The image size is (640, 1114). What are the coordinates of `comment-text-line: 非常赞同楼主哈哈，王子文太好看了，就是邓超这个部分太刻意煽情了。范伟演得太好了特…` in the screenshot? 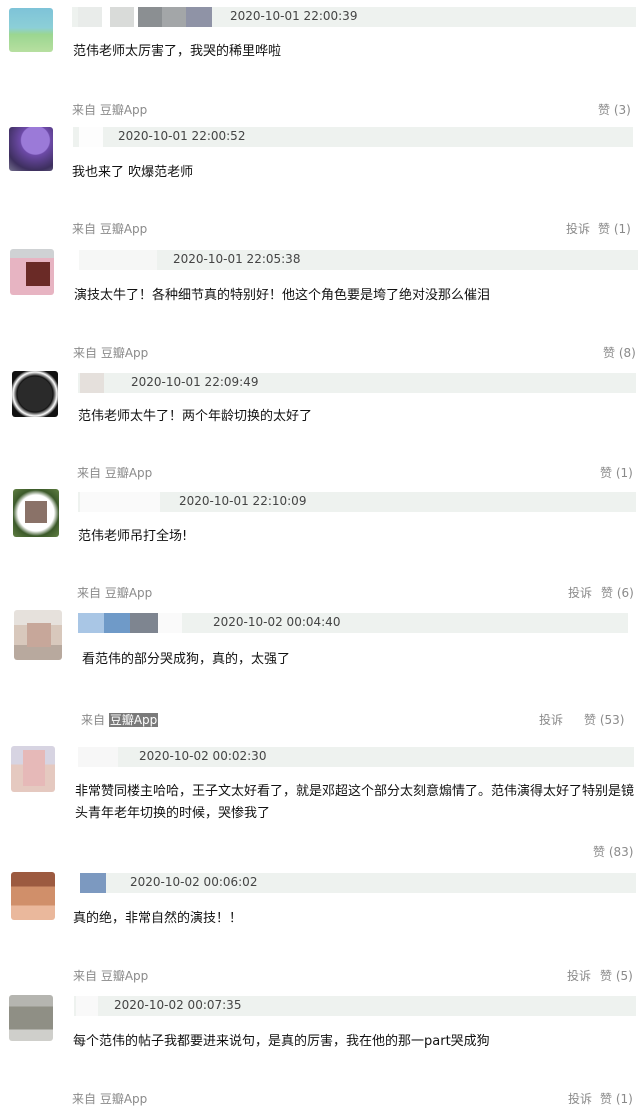 It's located at (355, 791).